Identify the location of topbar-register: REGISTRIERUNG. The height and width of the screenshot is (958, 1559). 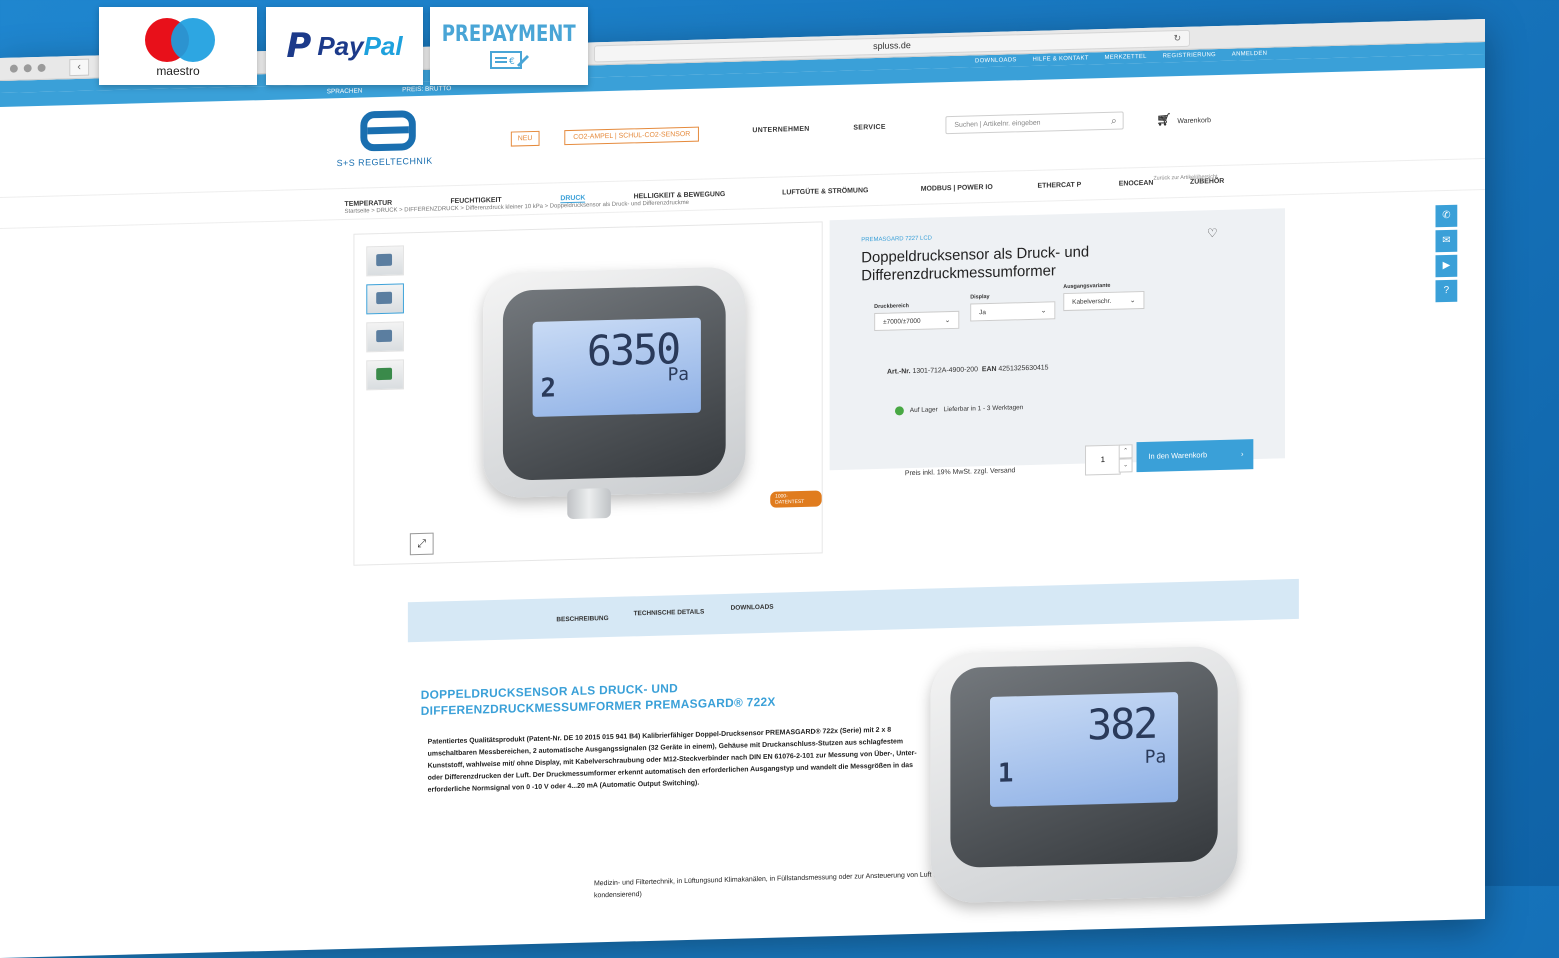
(1189, 55).